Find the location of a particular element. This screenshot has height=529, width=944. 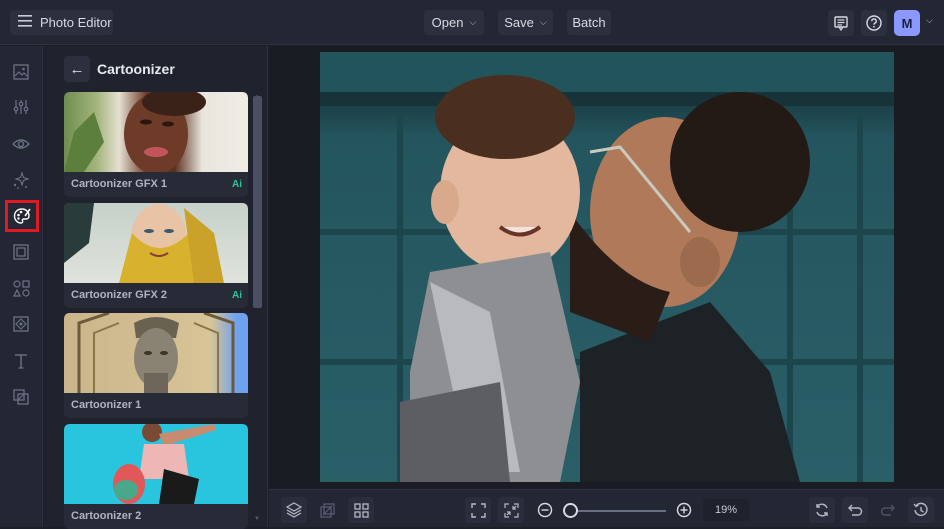

user-avatar: M is located at coordinates (907, 23).